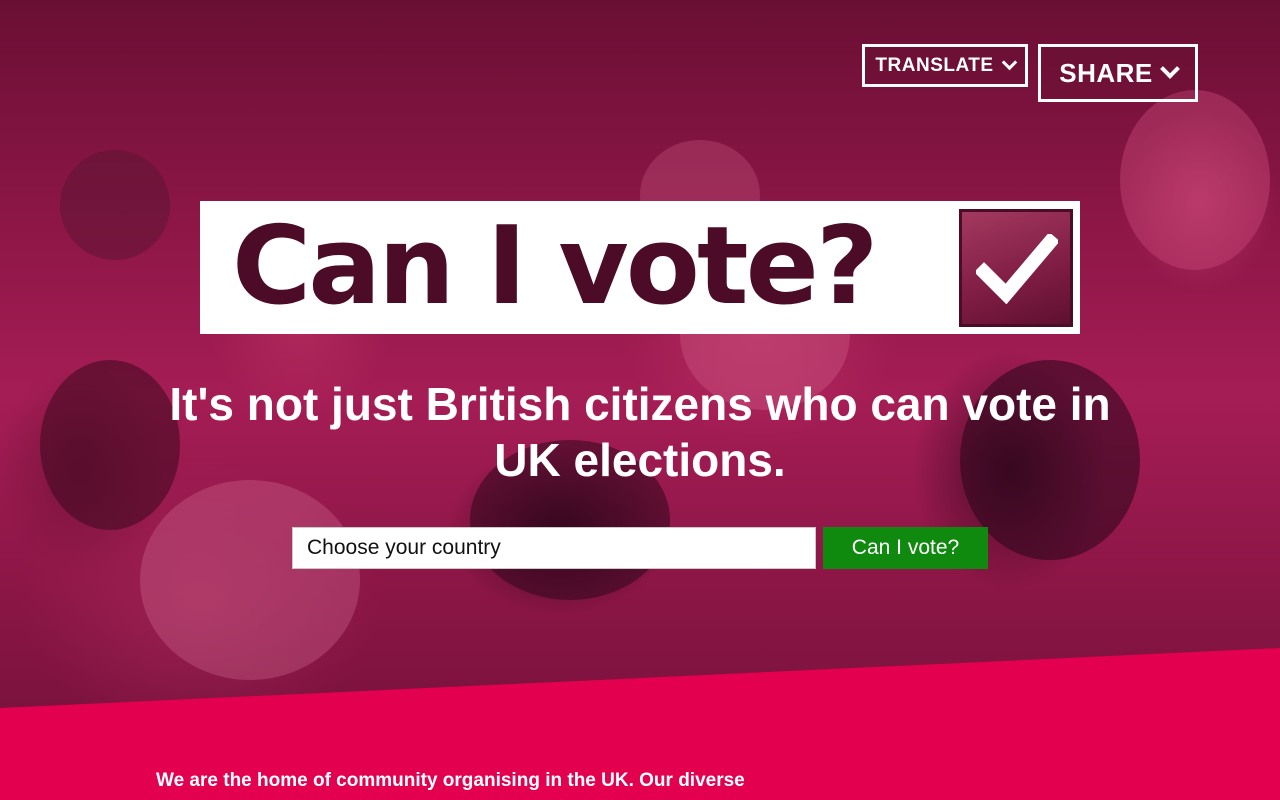 The height and width of the screenshot is (800, 1280). What do you see at coordinates (554, 548) in the screenshot?
I see `country-search-input` at bounding box center [554, 548].